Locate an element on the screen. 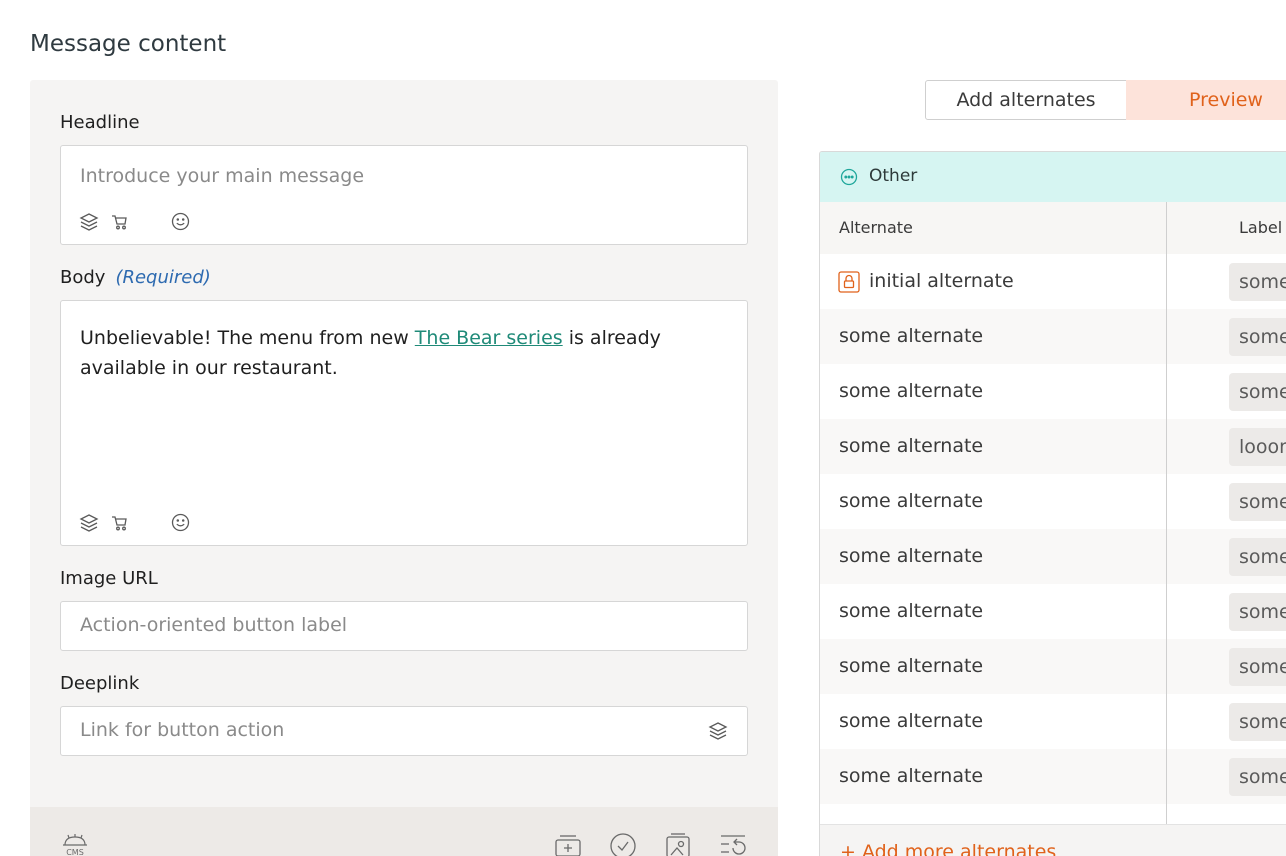 The height and width of the screenshot is (856, 1286). alternate-cell: initial alternate is located at coordinates (941, 281).